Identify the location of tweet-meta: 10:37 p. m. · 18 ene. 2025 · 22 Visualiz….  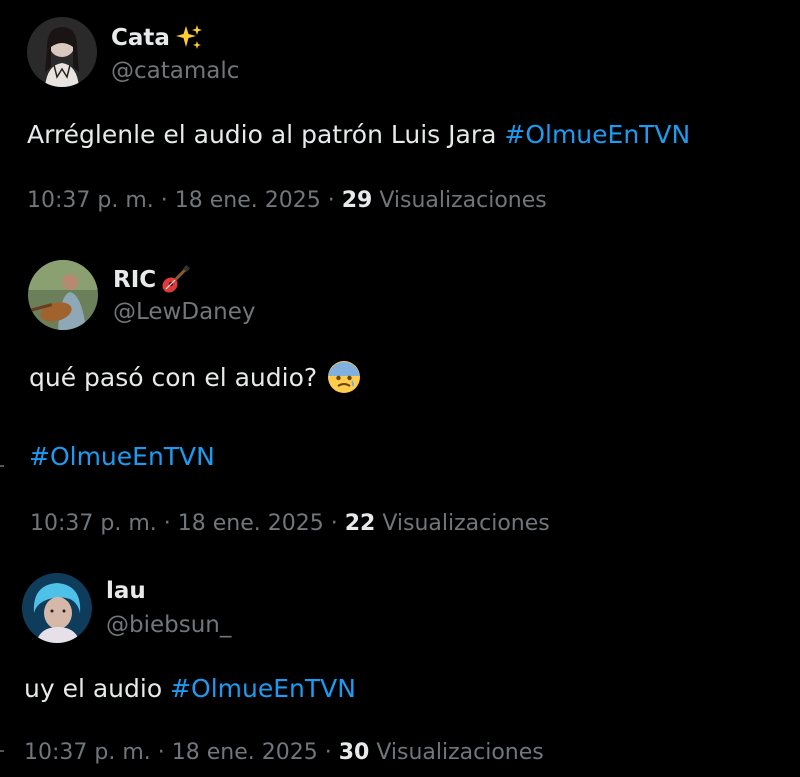
(290, 523).